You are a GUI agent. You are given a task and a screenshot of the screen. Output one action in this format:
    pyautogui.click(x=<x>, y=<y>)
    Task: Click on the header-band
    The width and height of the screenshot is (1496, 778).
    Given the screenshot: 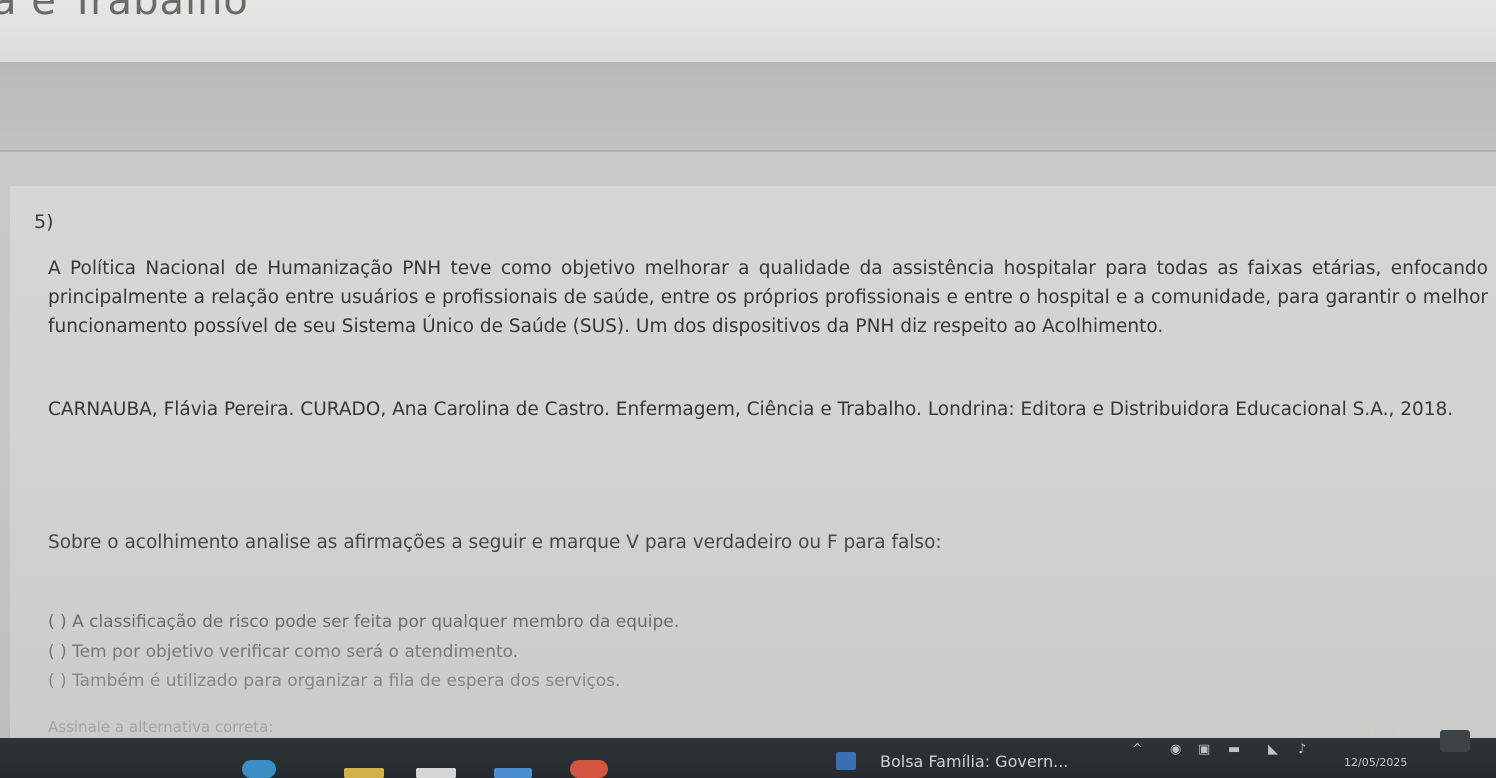 What is the action you would take?
    pyautogui.click(x=748, y=106)
    